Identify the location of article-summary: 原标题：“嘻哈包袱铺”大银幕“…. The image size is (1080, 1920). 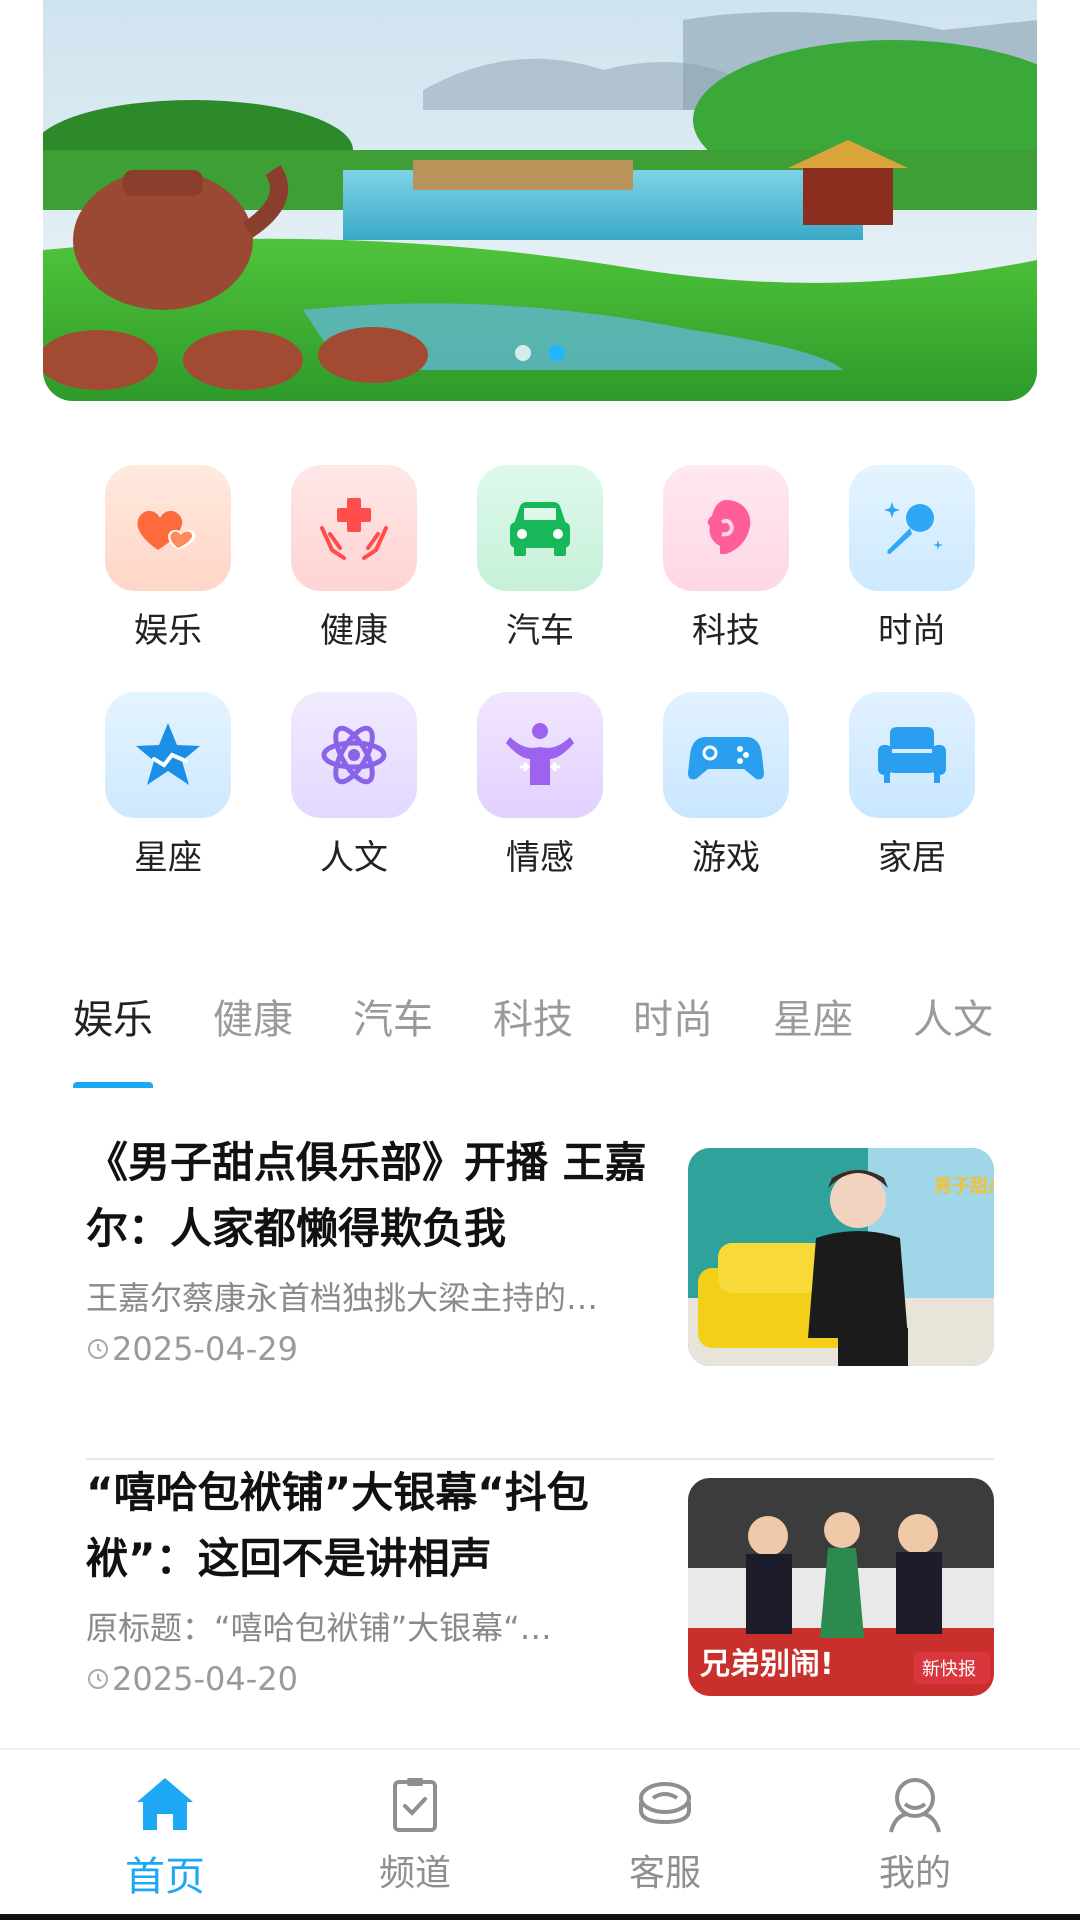
(319, 1628).